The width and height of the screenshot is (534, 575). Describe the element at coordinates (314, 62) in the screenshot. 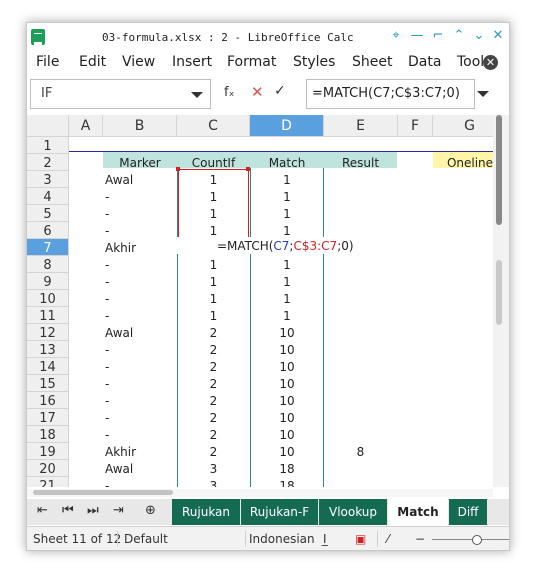

I see `menu-styles: Styles` at that location.